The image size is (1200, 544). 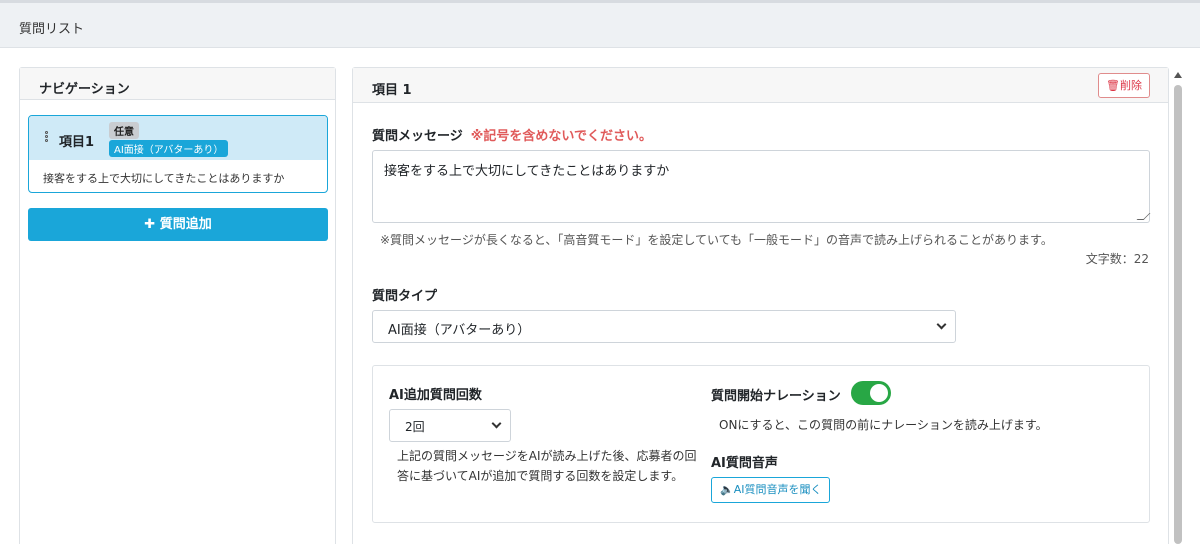 I want to click on character-count: 文字数：22, so click(x=1117, y=259).